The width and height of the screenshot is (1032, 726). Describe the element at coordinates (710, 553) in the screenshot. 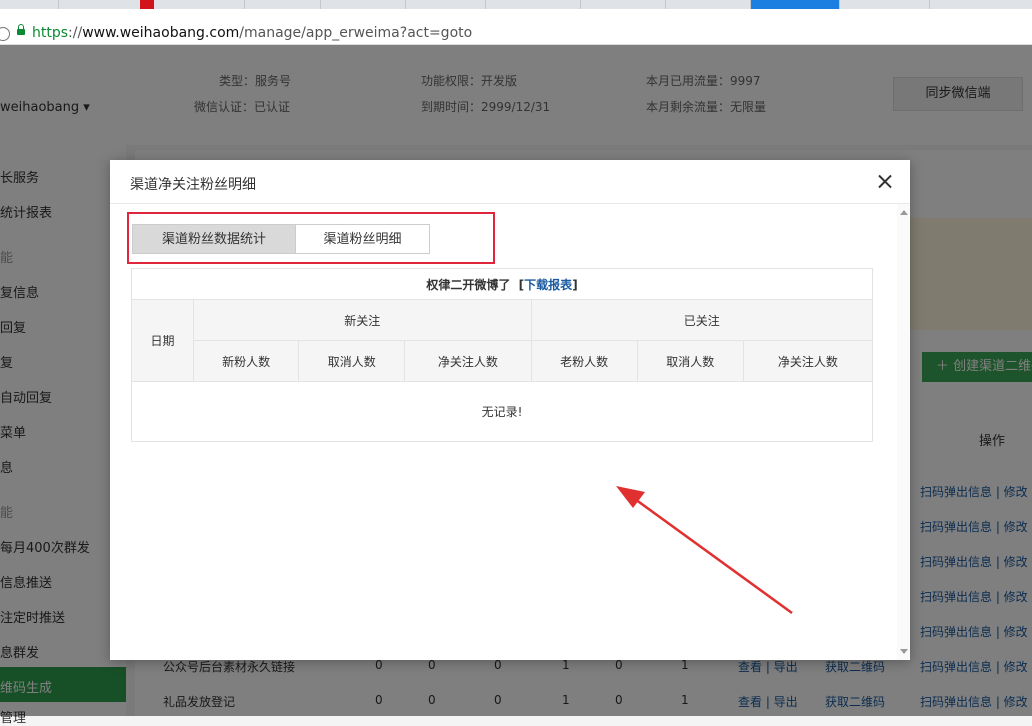

I see `arrow-shaft` at that location.